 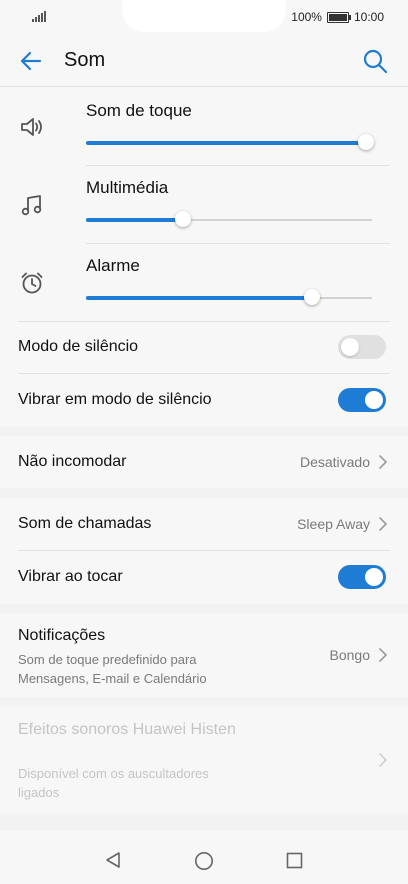 What do you see at coordinates (204, 347) in the screenshot?
I see `silent-mode-row: Modo de silêncio` at bounding box center [204, 347].